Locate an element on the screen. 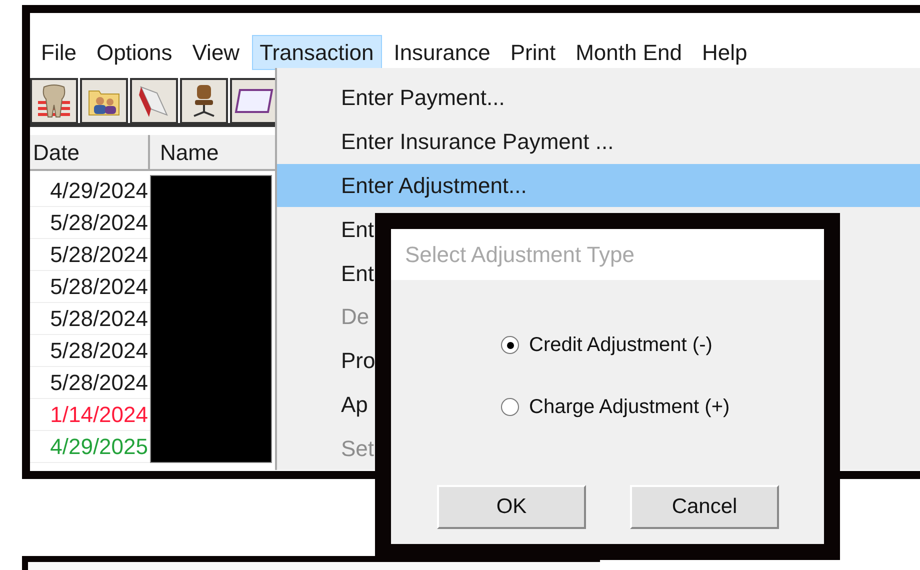 The image size is (920, 570). menu-item: Insurance is located at coordinates (442, 52).